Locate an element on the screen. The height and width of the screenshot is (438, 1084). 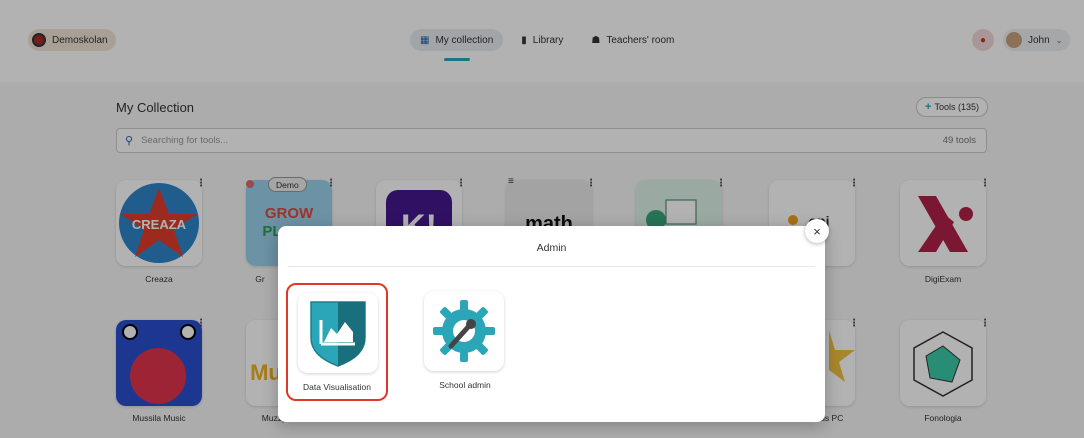
data-visualisation-icon is located at coordinates (338, 334).